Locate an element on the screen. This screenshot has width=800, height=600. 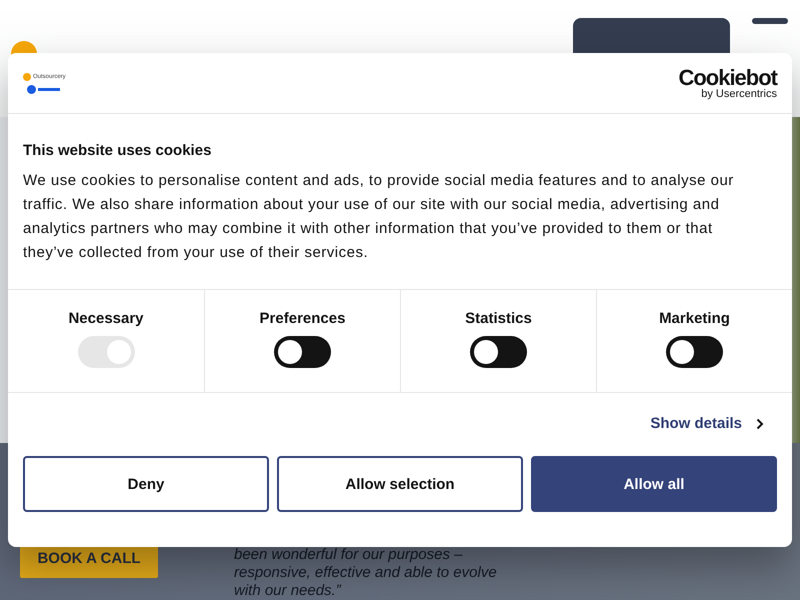
category-label: Statistics is located at coordinates (498, 318).